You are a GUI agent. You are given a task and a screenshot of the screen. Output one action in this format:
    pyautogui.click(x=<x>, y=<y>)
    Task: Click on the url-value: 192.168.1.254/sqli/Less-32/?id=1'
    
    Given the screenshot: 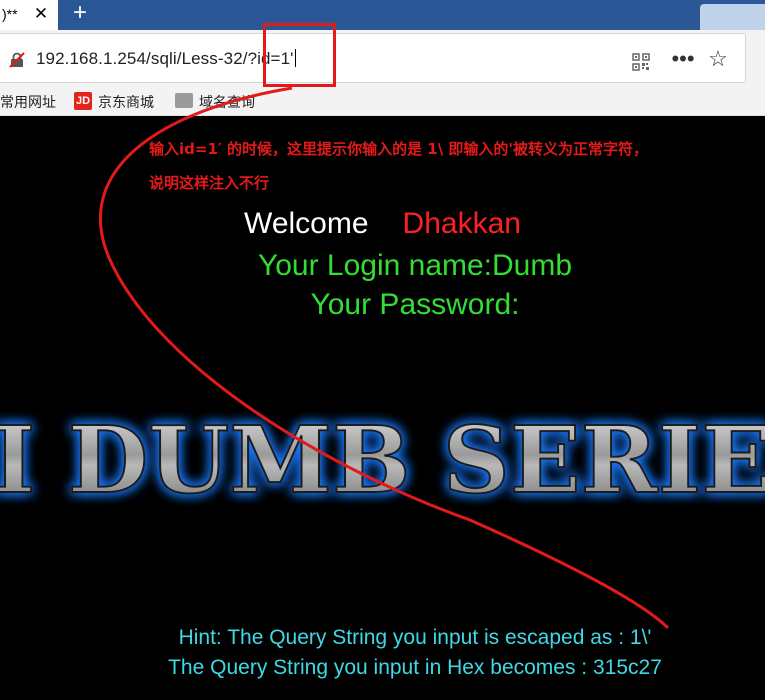 What is the action you would take?
    pyautogui.click(x=165, y=58)
    